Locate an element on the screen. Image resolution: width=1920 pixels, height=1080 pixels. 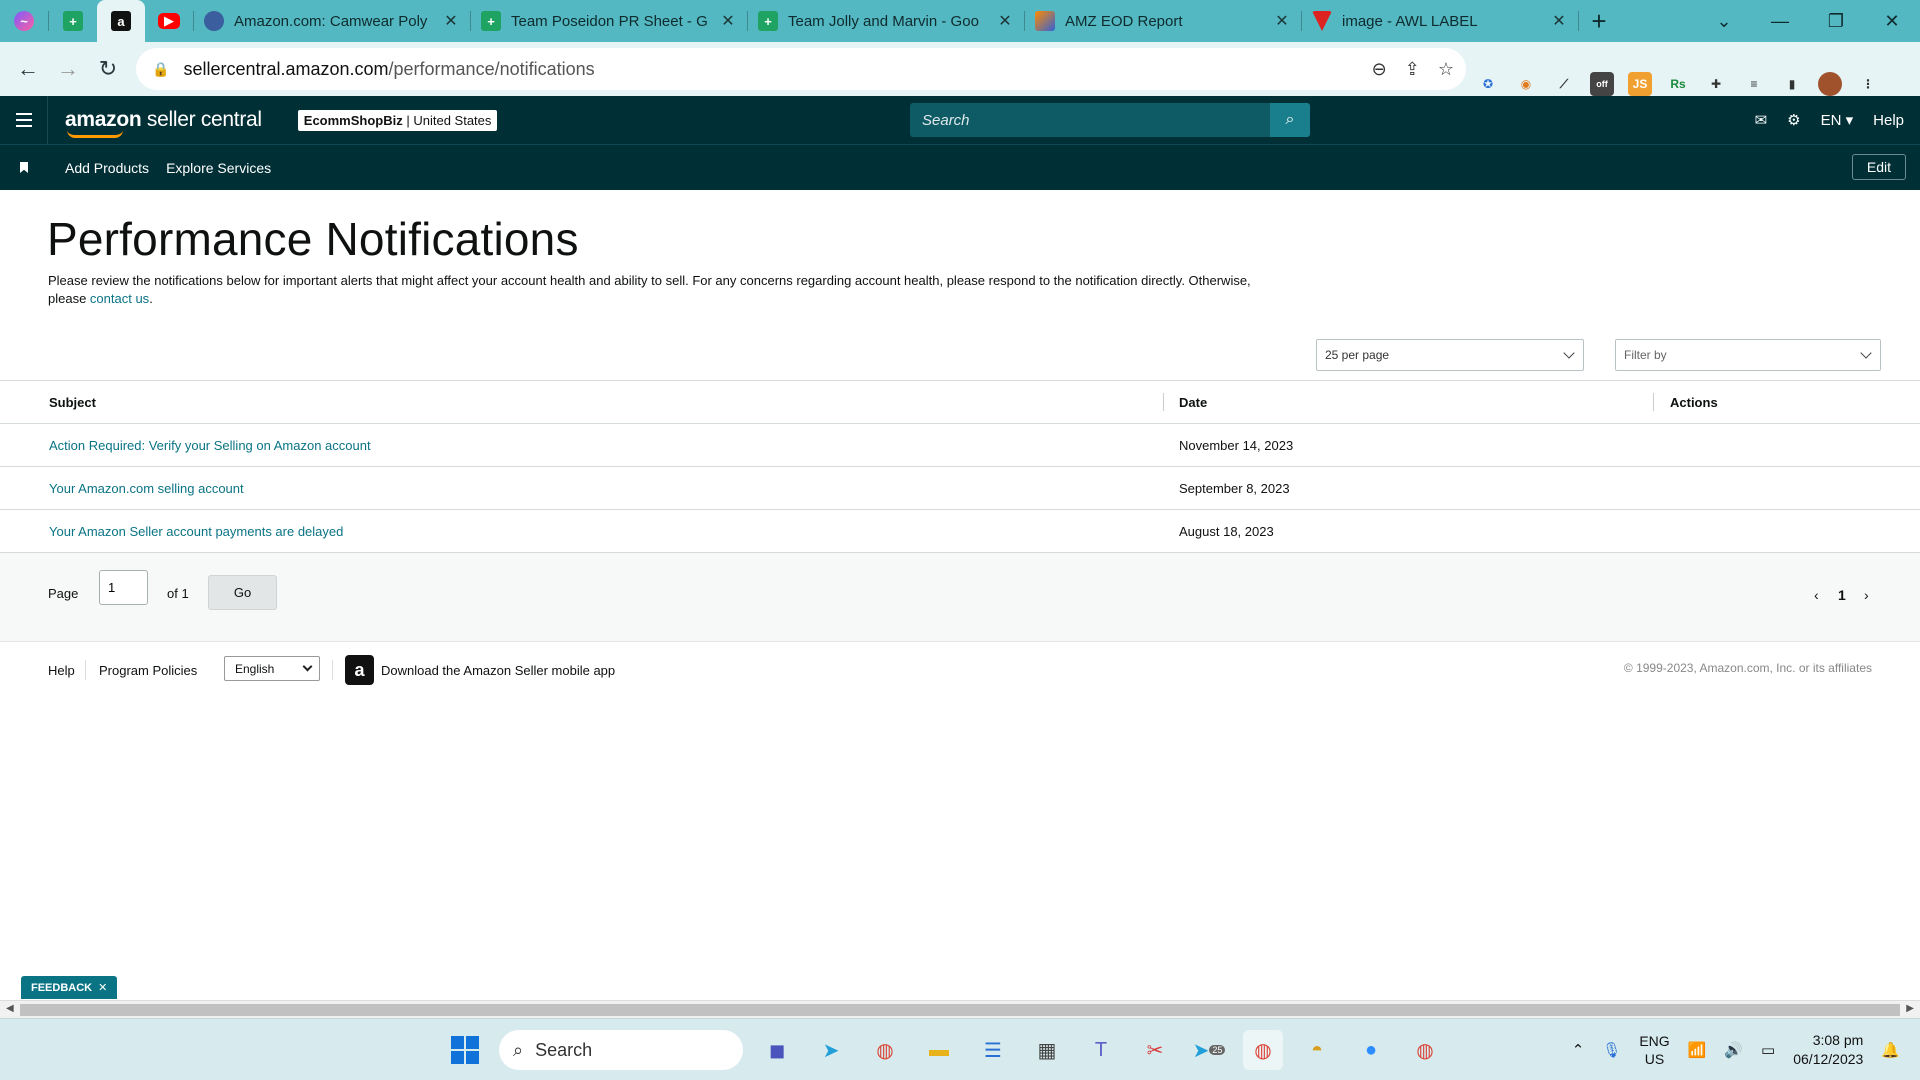
header-subject: Subject is located at coordinates (72, 402).